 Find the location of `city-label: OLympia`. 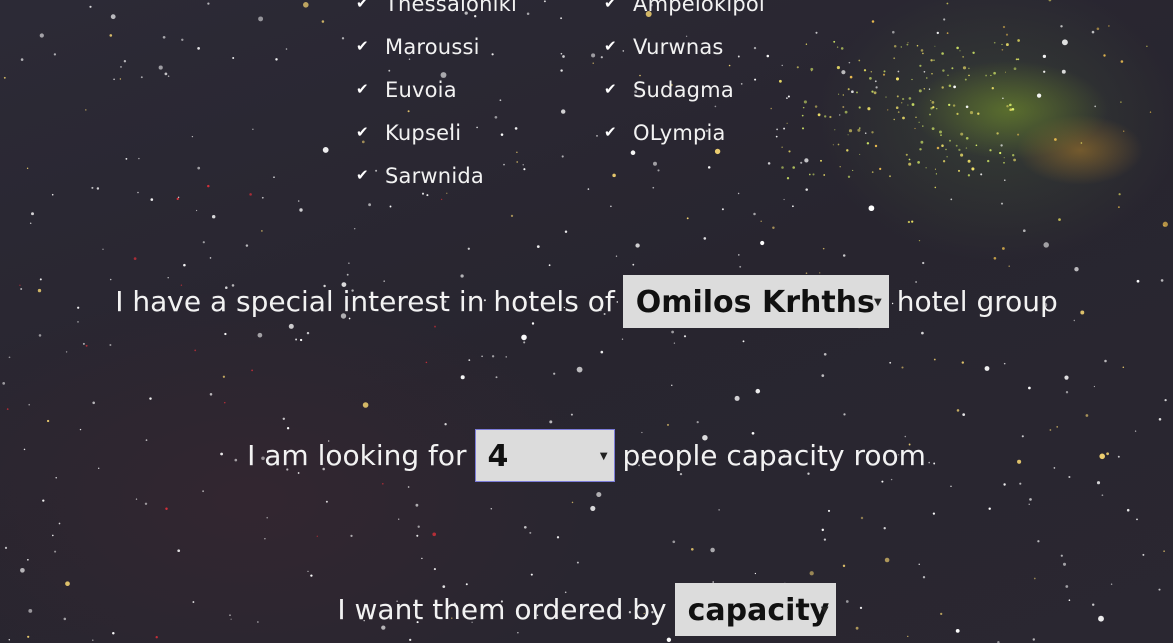

city-label: OLympia is located at coordinates (679, 133).